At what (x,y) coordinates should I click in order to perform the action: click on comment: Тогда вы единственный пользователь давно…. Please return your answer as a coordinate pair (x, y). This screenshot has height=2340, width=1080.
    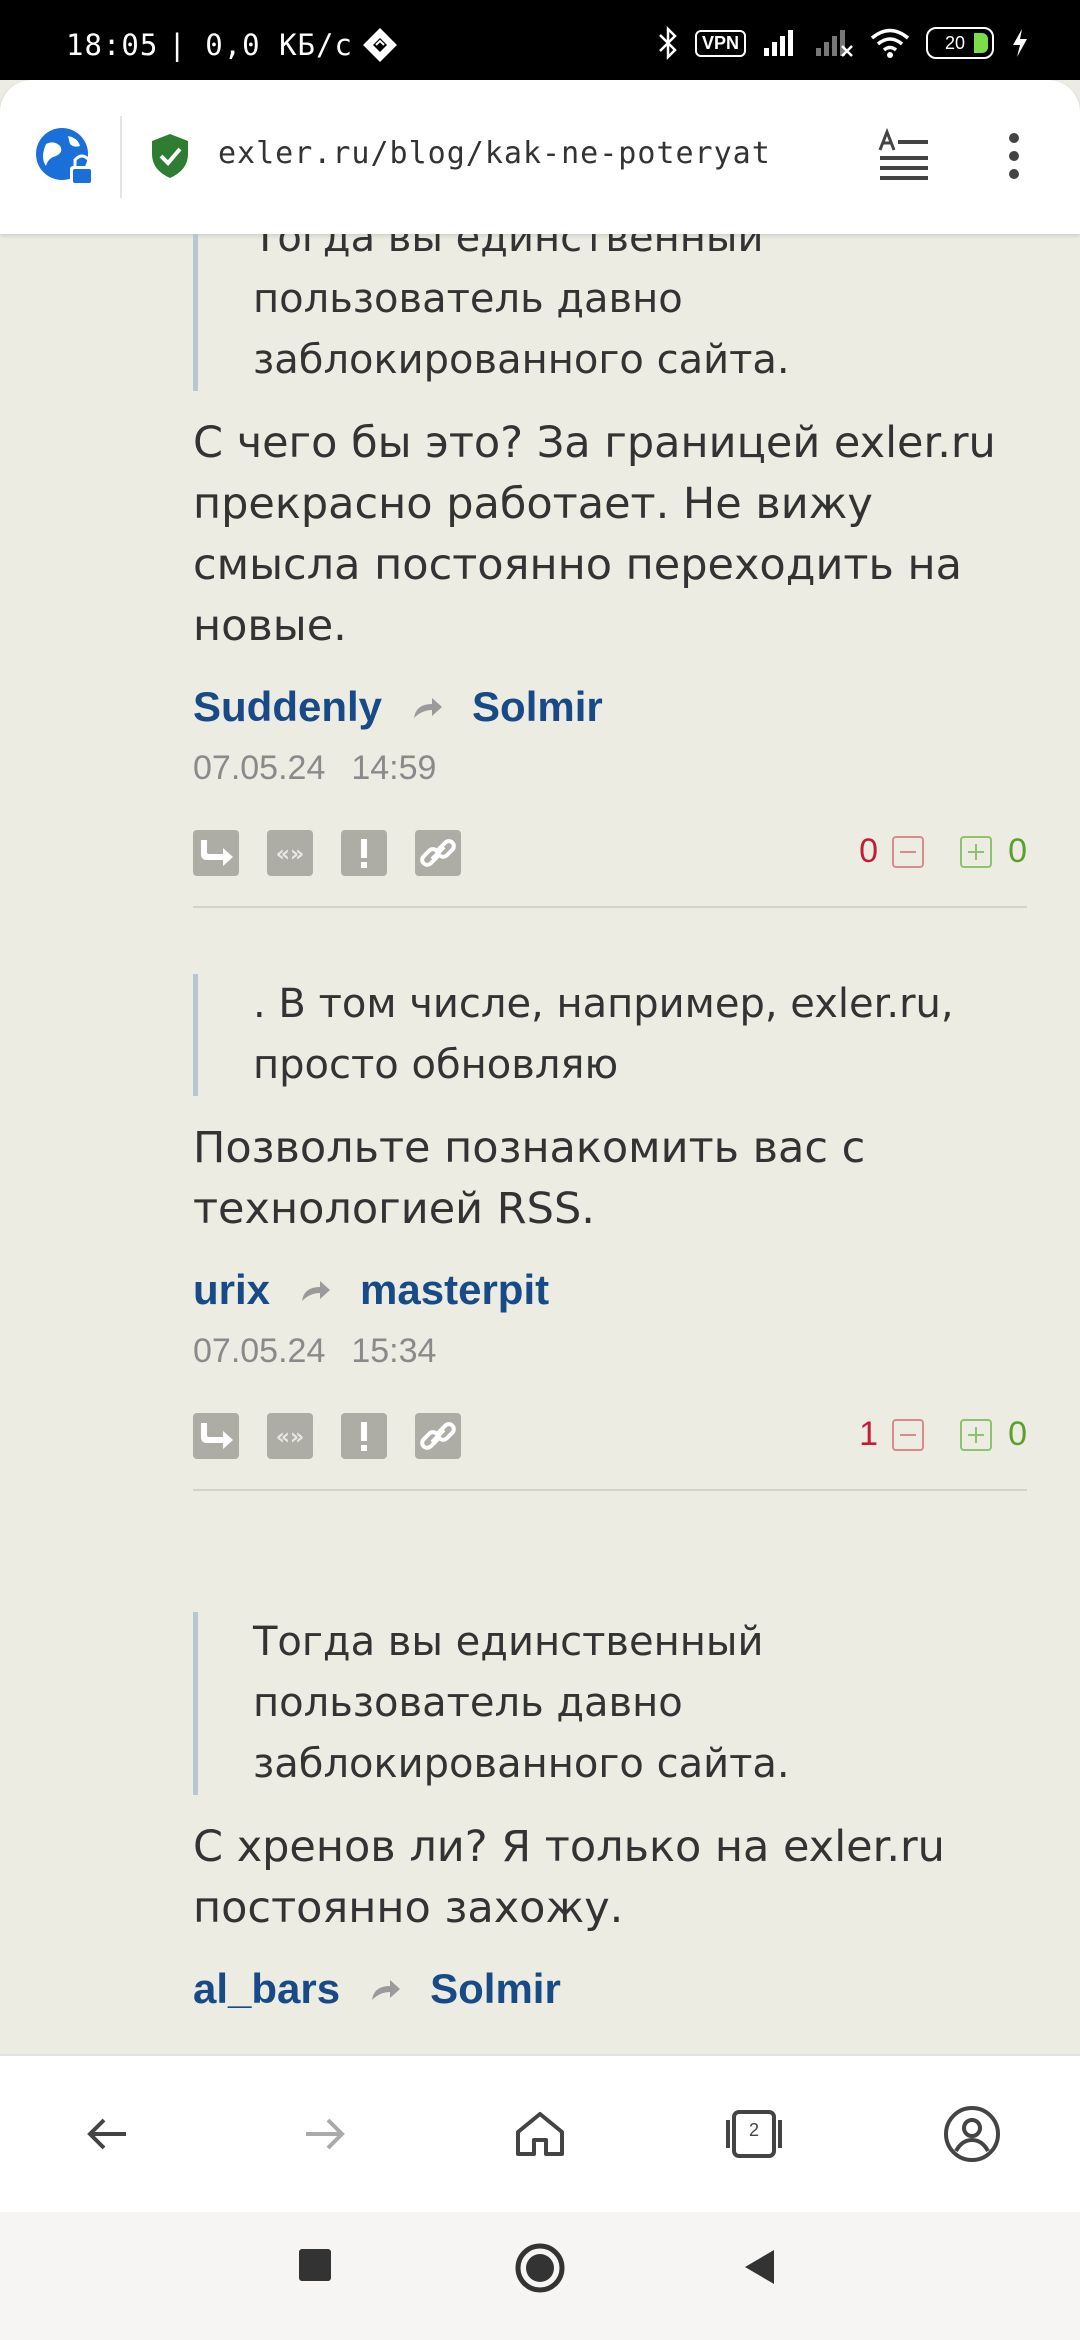
    Looking at the image, I should click on (610, 1812).